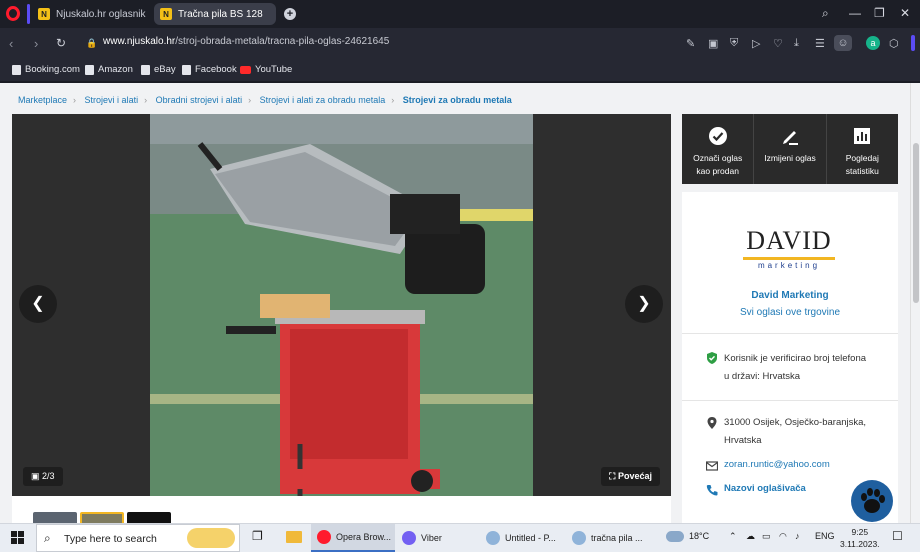 Image resolution: width=920 pixels, height=552 pixels. I want to click on onedrive-icon: ☁, so click(750, 536).